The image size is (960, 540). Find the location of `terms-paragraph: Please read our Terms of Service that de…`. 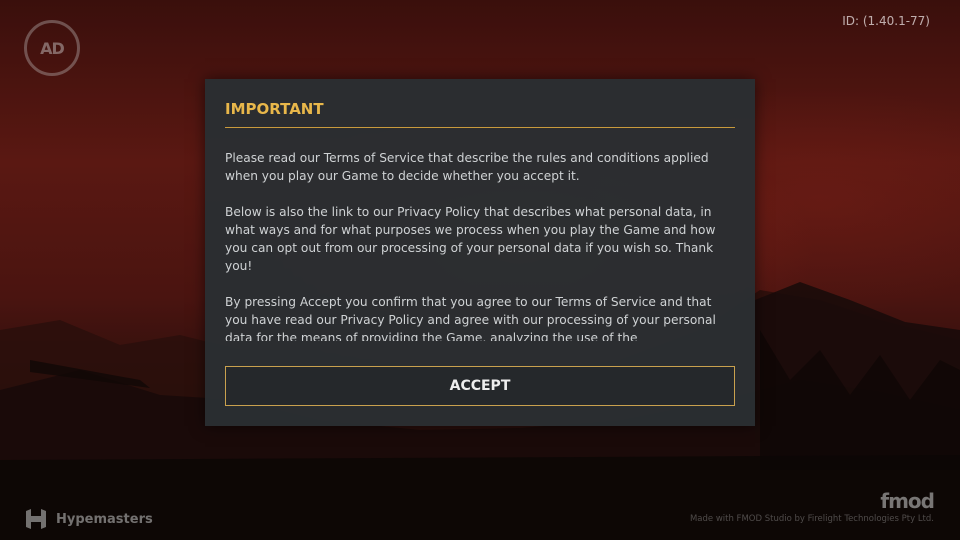

terms-paragraph: Please read our Terms of Service that de… is located at coordinates (467, 167).